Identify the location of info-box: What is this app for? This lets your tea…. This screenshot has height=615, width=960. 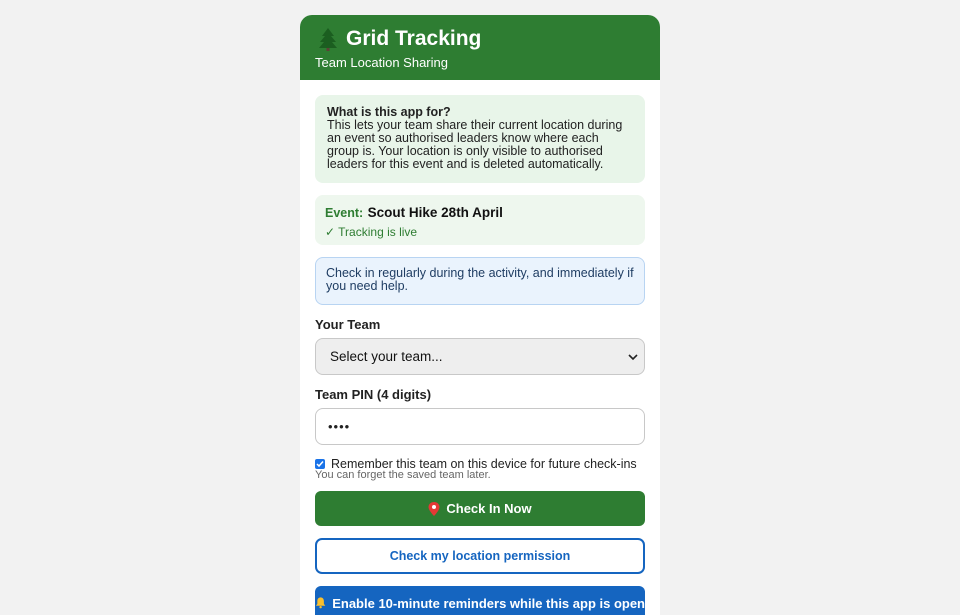
(480, 139).